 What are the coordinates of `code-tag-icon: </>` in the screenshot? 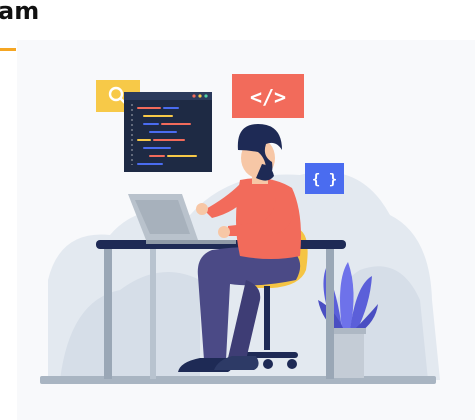 It's located at (268, 97).